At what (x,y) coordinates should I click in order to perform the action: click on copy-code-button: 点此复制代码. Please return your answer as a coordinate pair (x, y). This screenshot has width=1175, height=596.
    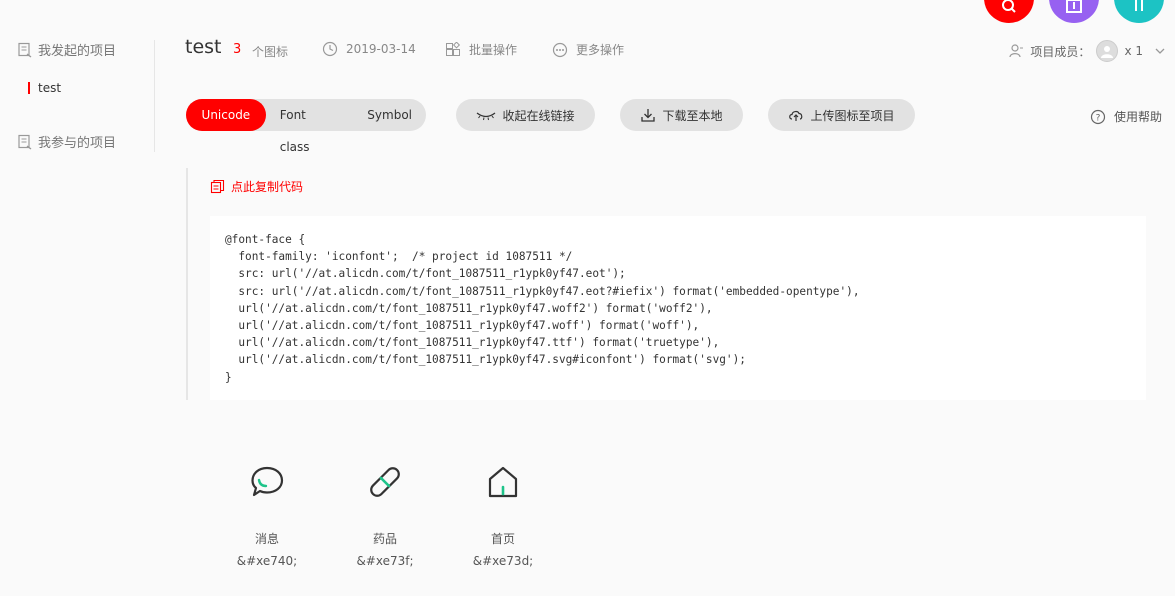
    Looking at the image, I should click on (256, 186).